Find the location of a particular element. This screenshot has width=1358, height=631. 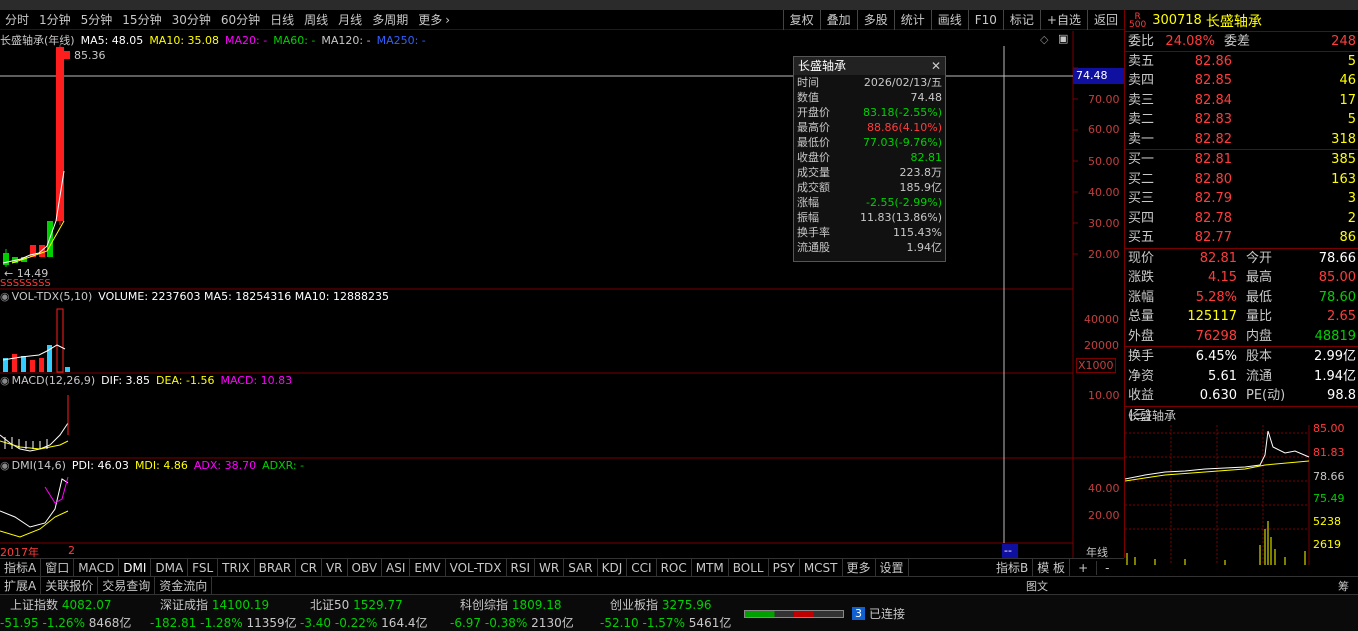

tab-chouma: 筹 is located at coordinates (1343, 586).